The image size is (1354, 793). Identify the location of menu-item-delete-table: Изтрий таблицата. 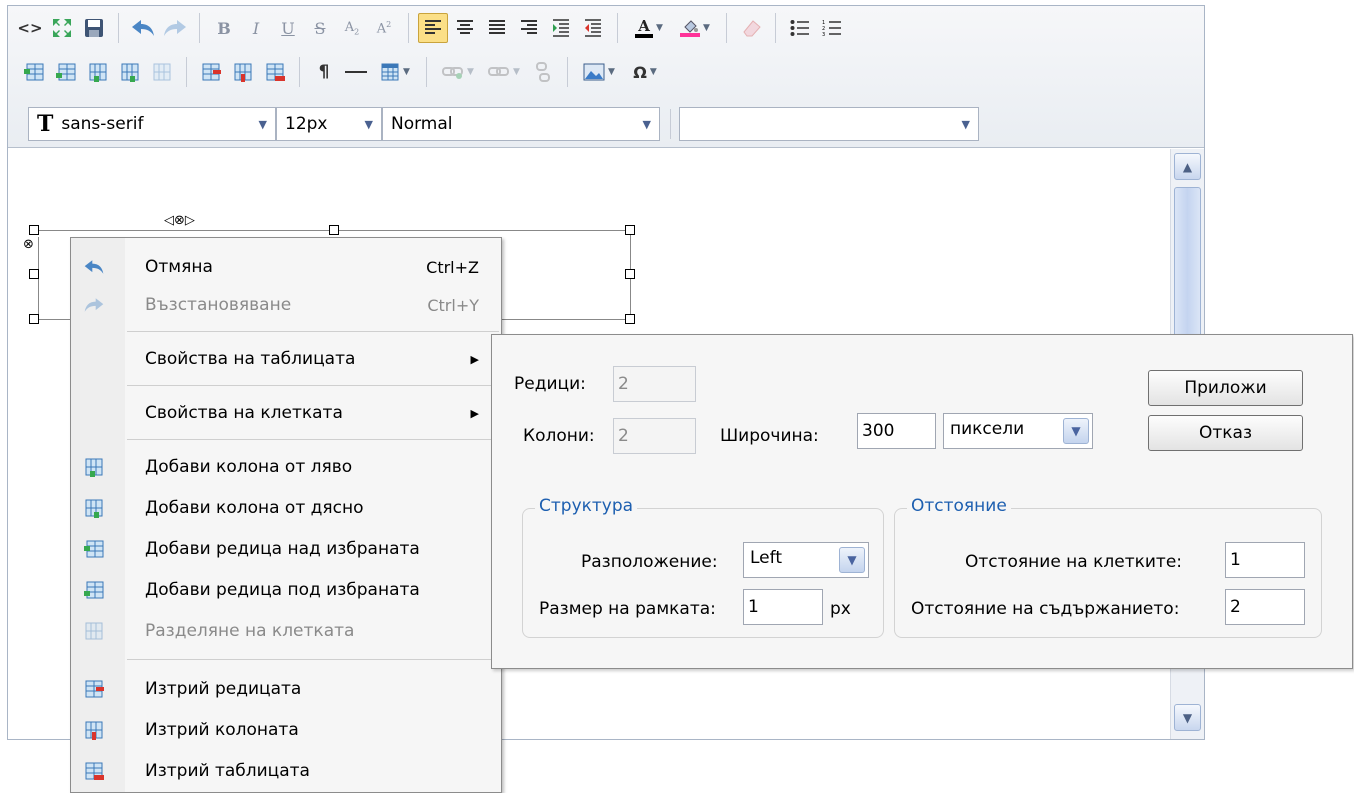
(286, 771).